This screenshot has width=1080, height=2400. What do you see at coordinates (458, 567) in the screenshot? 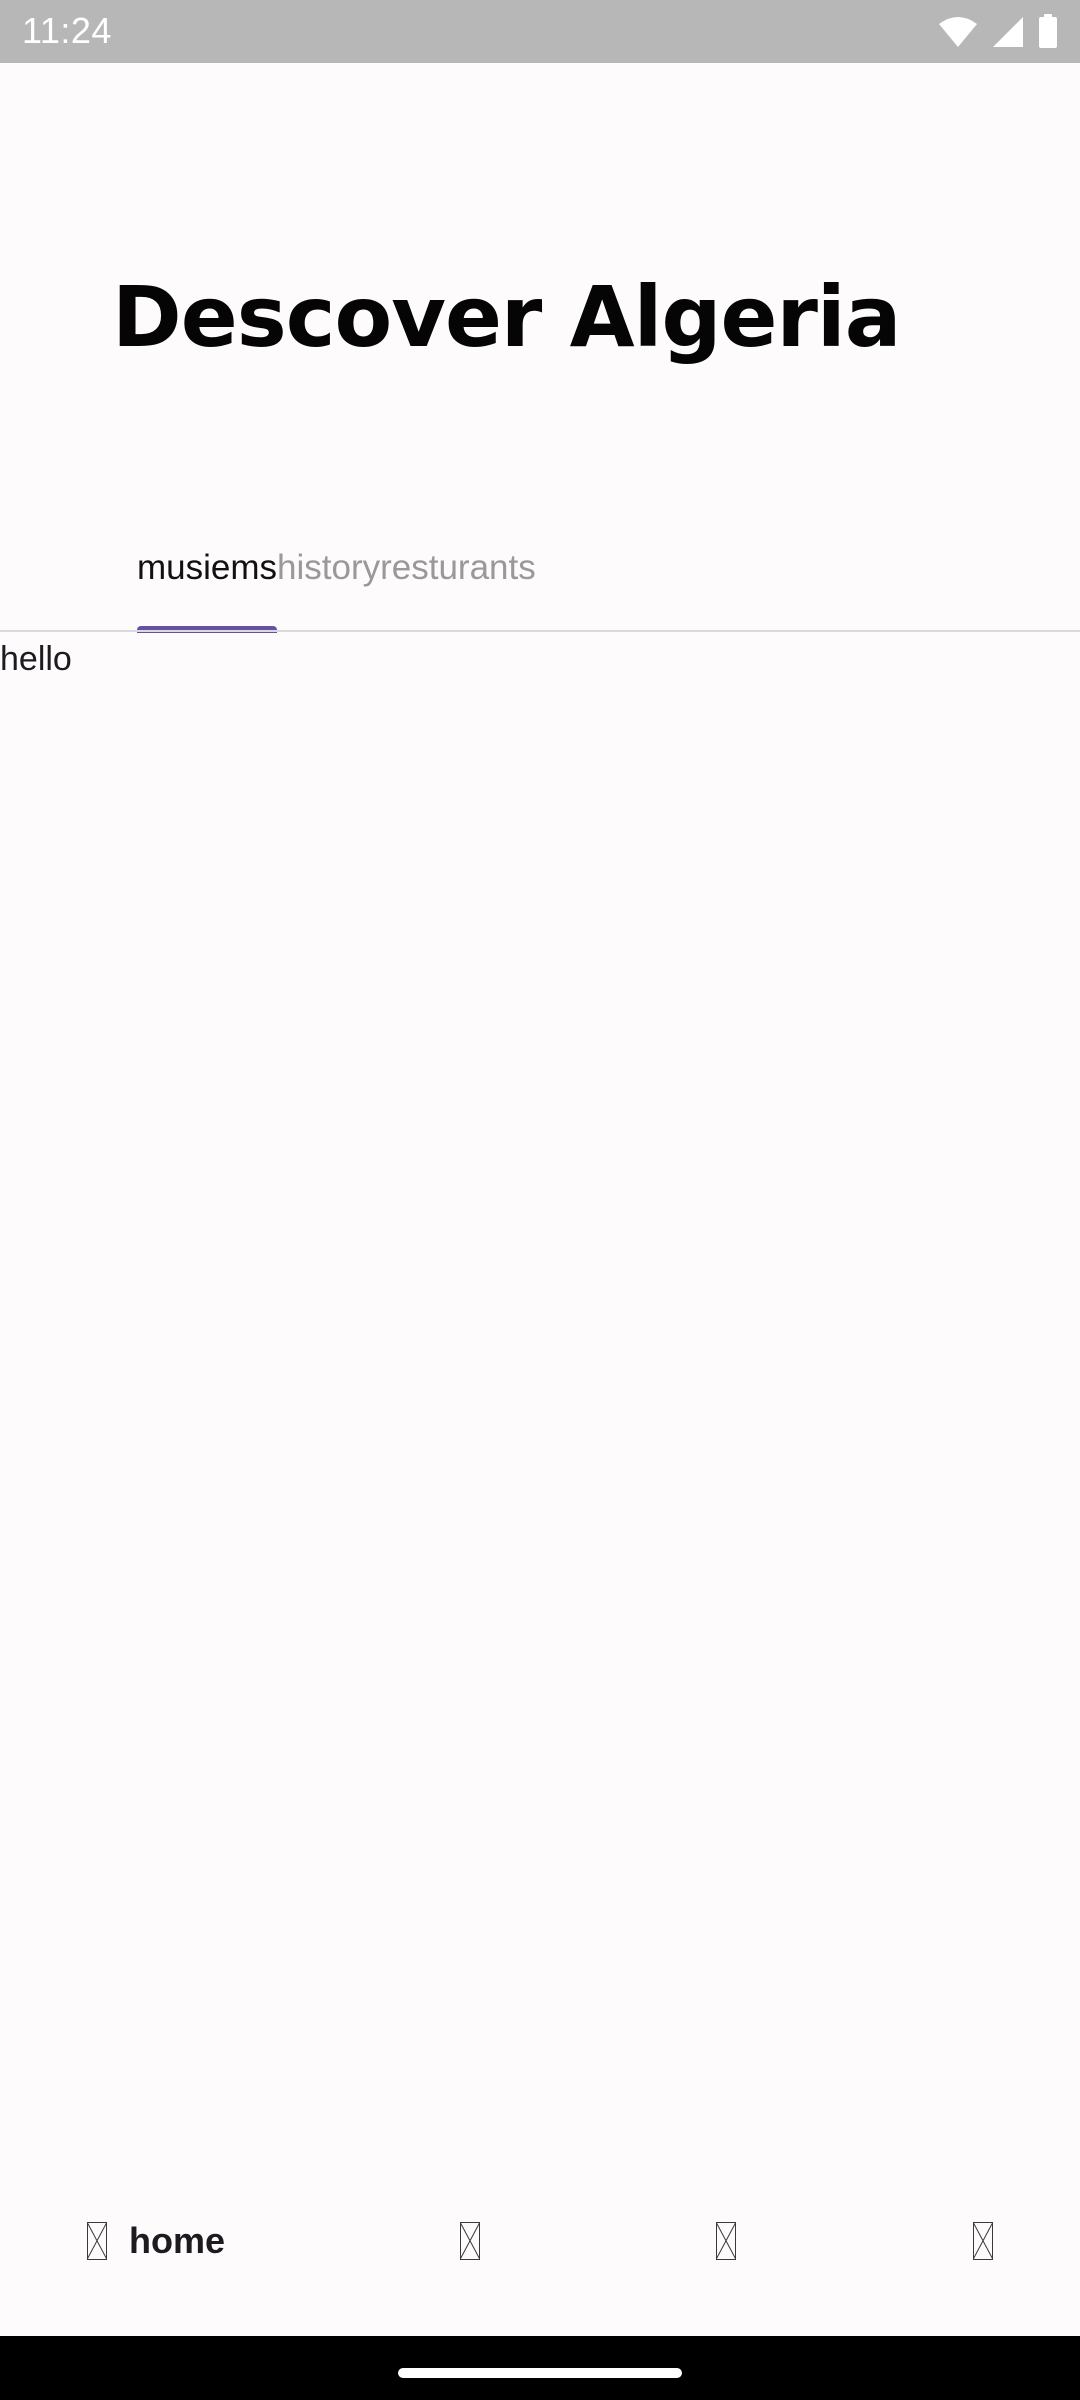
I see `tab-label: resturants` at bounding box center [458, 567].